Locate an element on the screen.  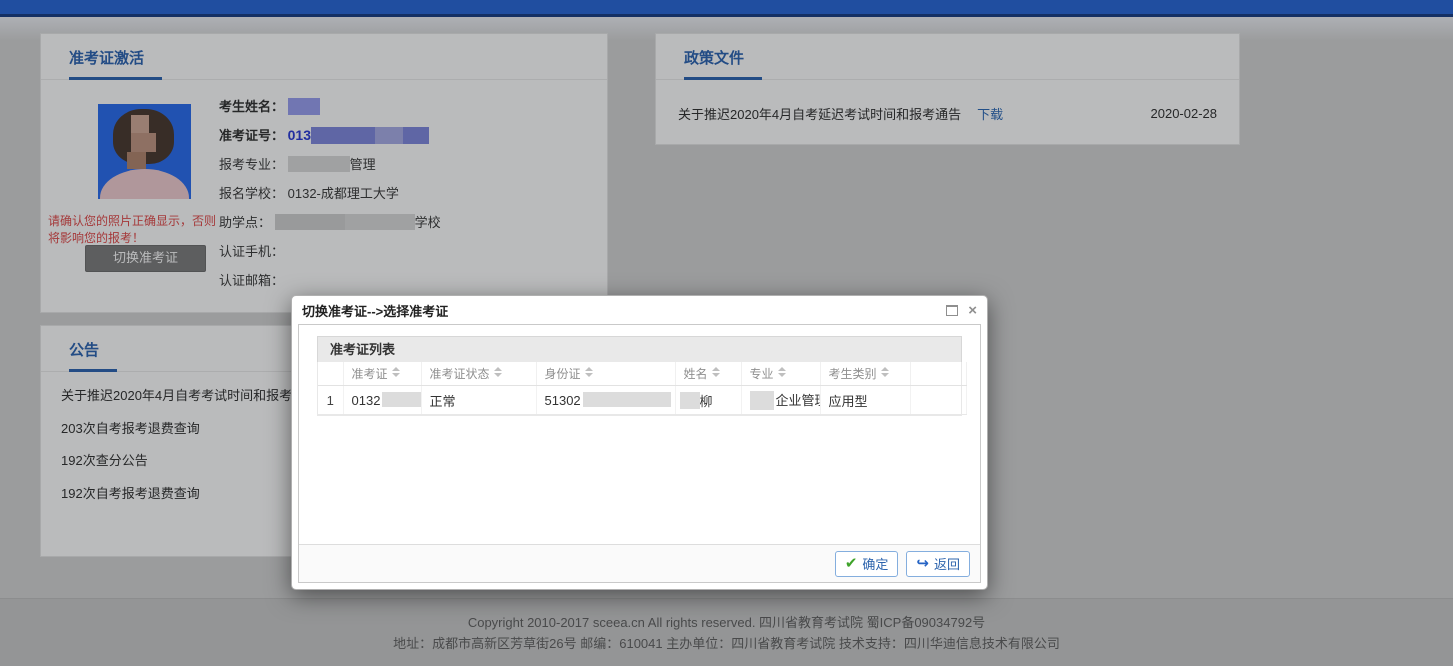
column-ticket: 准考证 is located at coordinates (382, 374).